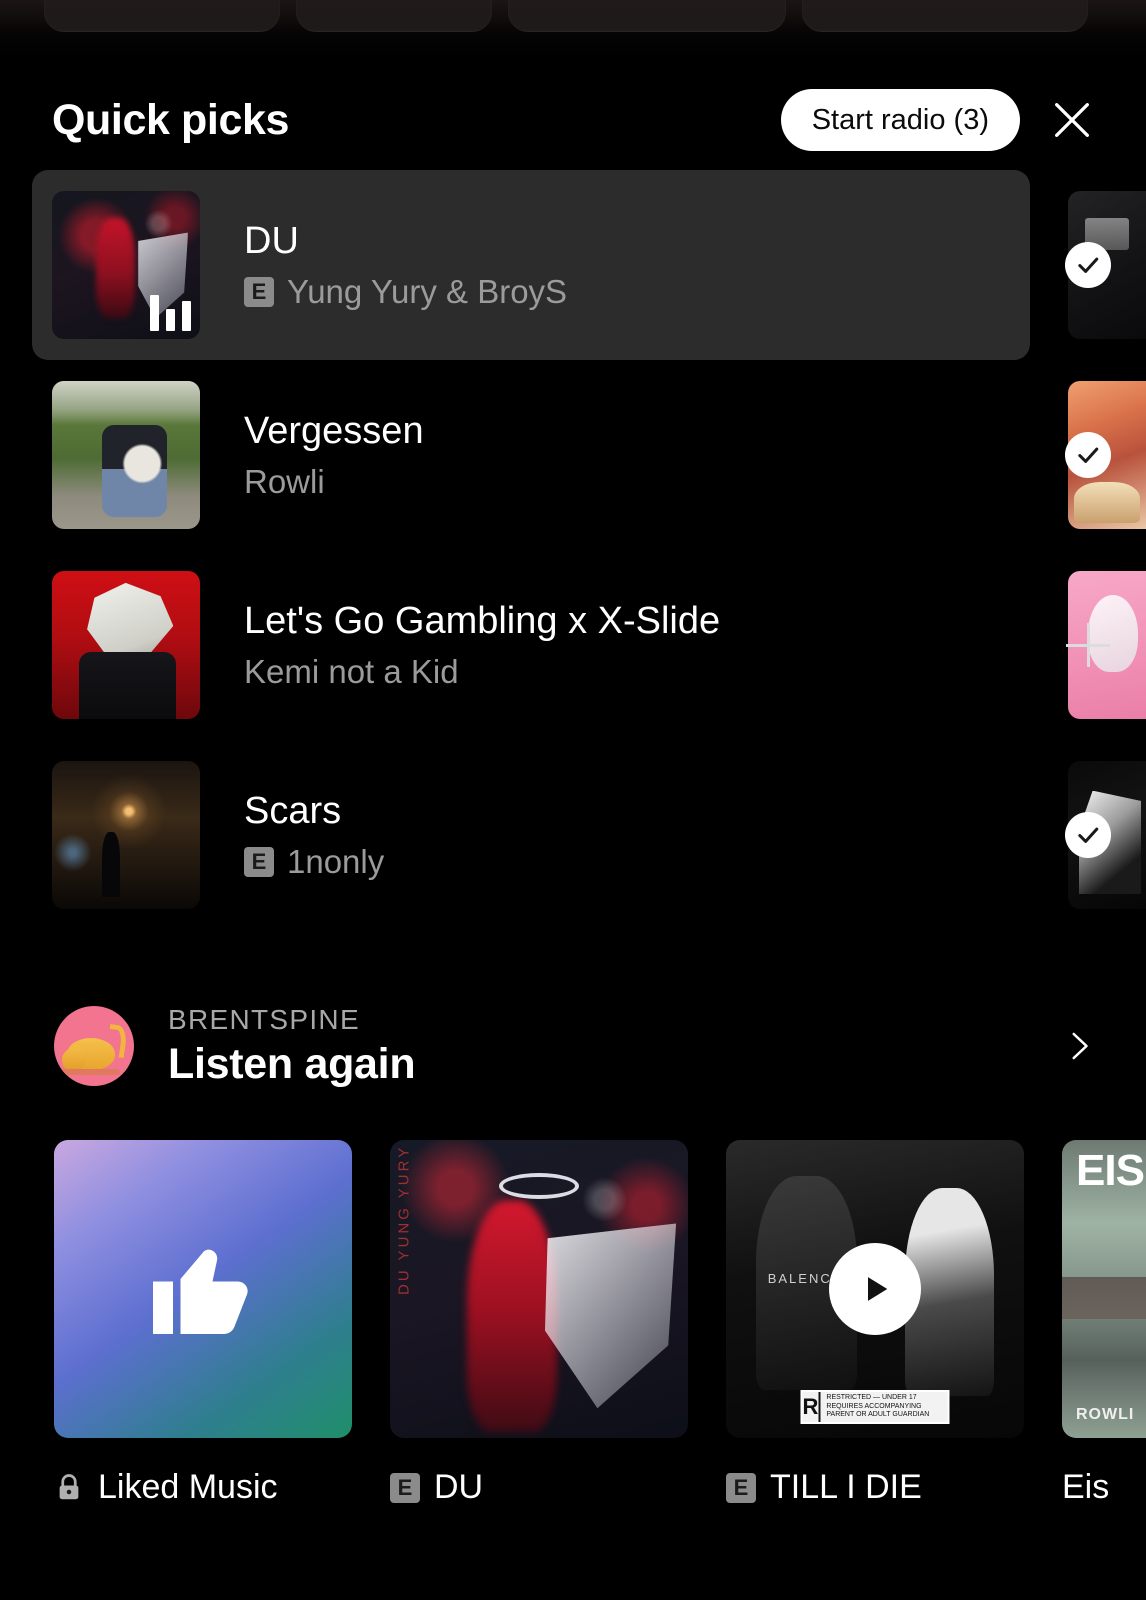  I want to click on quick-picks-header: Quick picks Start radio (3), so click(573, 120).